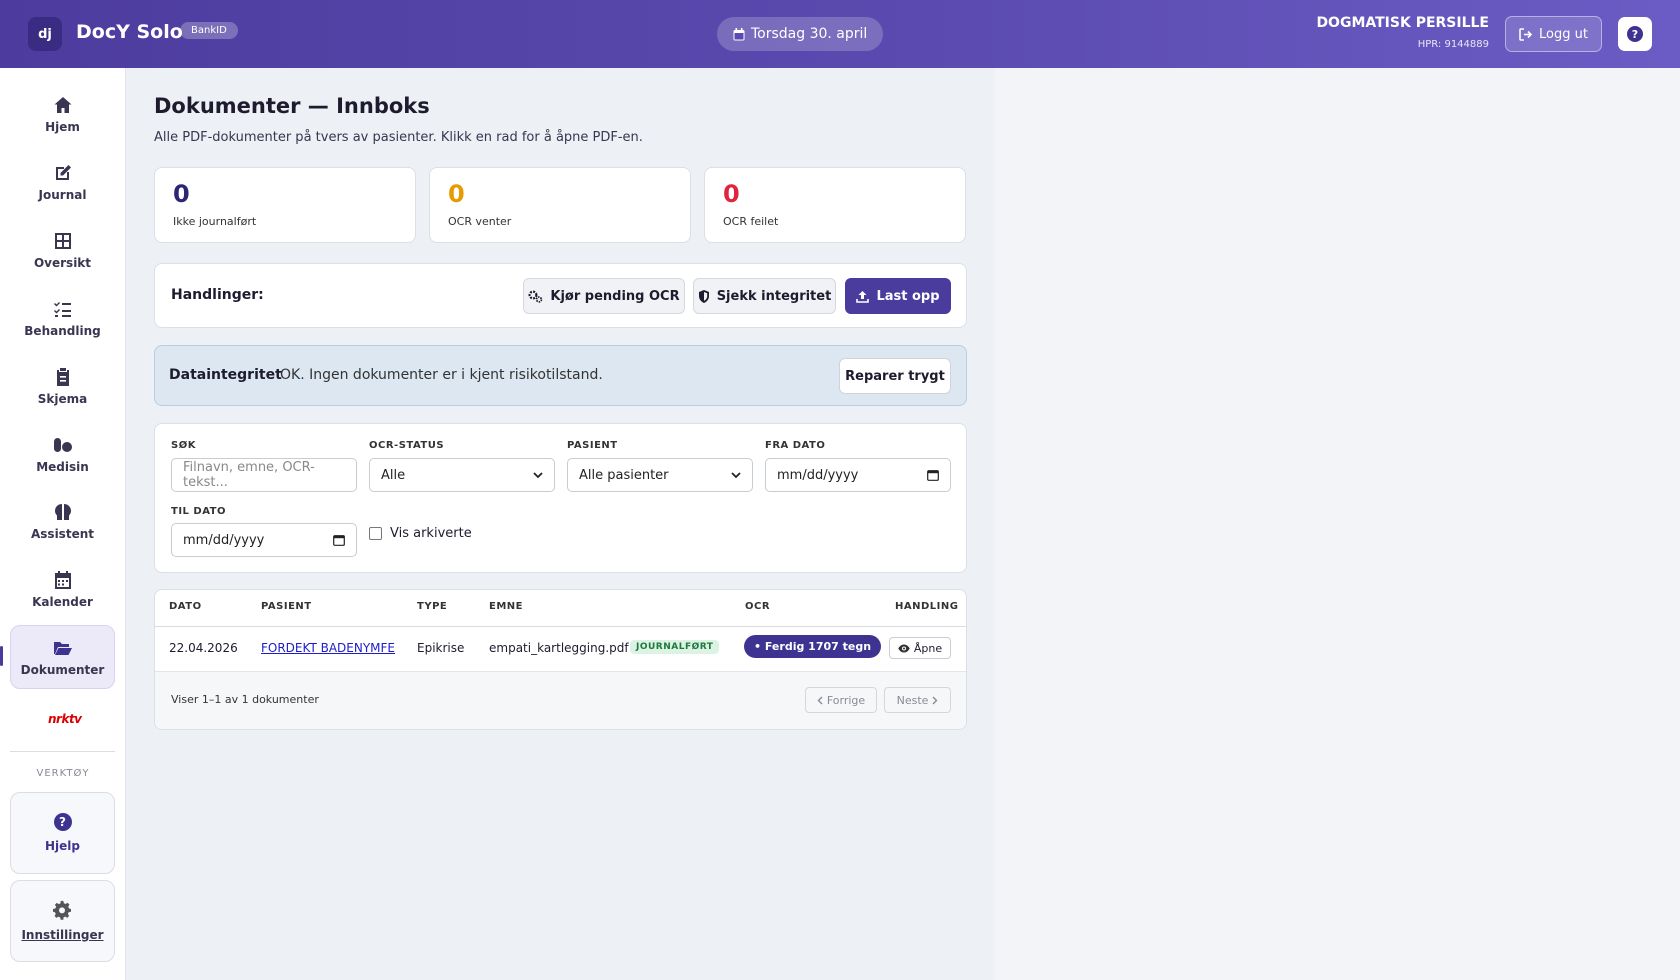 This screenshot has width=1680, height=980. I want to click on next-page-button: Neste, so click(917, 700).